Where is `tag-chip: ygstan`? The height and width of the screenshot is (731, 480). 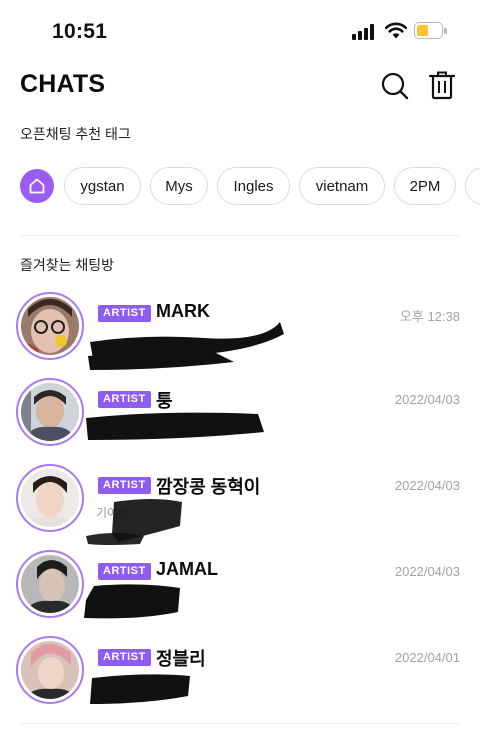 tag-chip: ygstan is located at coordinates (102, 186).